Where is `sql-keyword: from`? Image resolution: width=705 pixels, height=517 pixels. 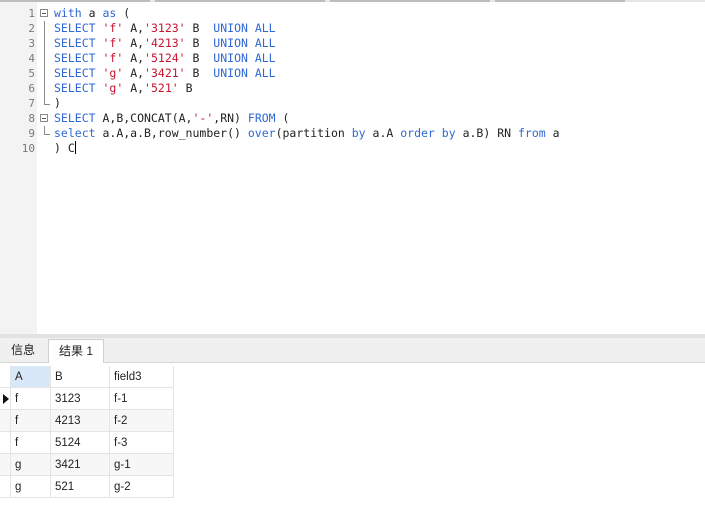
sql-keyword: from is located at coordinates (531, 133).